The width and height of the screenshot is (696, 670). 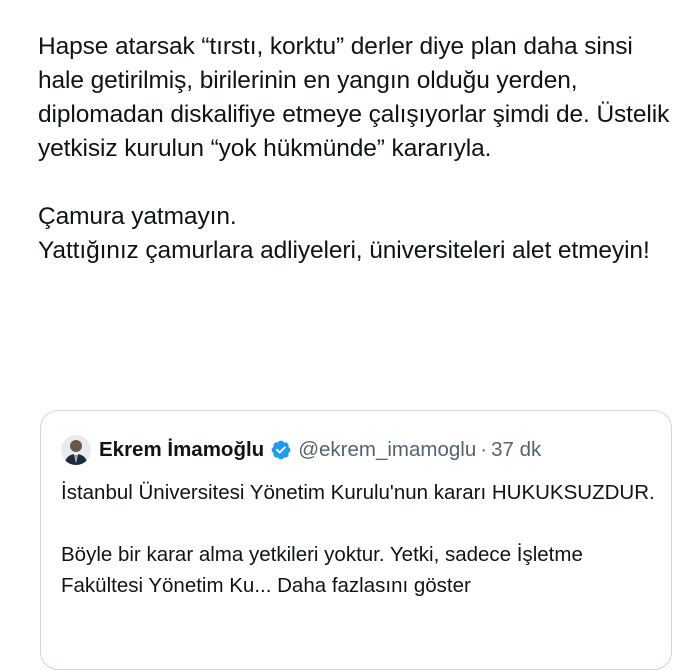 What do you see at coordinates (374, 585) in the screenshot?
I see `show-more-link: Daha fazlasını göster` at bounding box center [374, 585].